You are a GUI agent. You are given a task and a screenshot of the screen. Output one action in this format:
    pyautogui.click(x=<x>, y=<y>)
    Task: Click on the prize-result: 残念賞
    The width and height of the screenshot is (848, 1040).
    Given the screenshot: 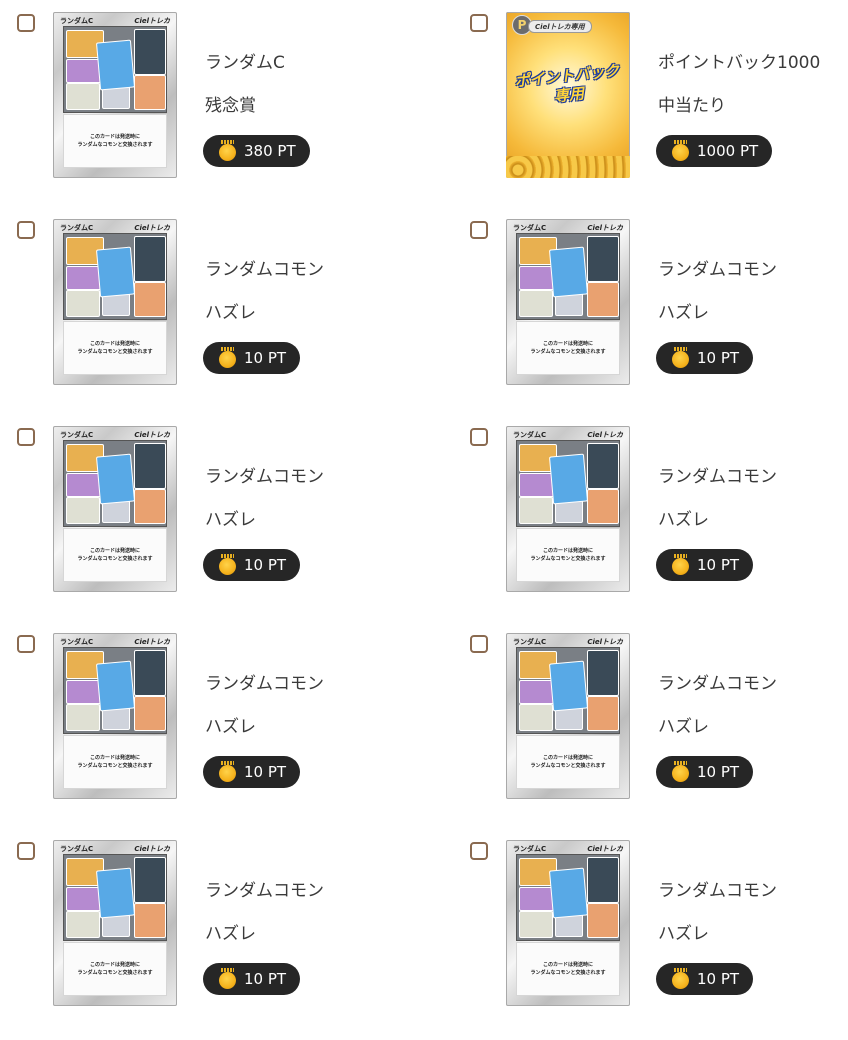 What is the action you would take?
    pyautogui.click(x=230, y=106)
    